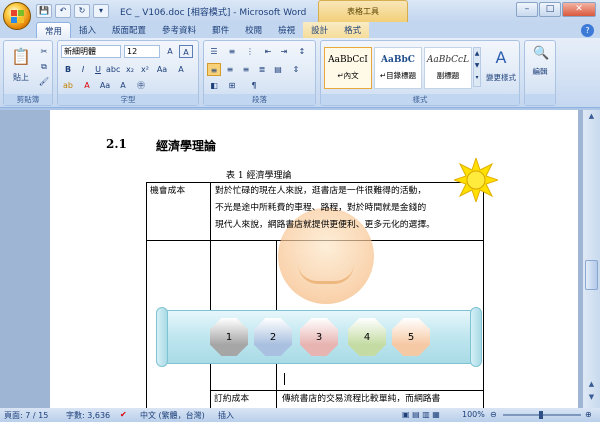  What do you see at coordinates (123, 414) in the screenshot?
I see `proofing-icon: ✔` at bounding box center [123, 414].